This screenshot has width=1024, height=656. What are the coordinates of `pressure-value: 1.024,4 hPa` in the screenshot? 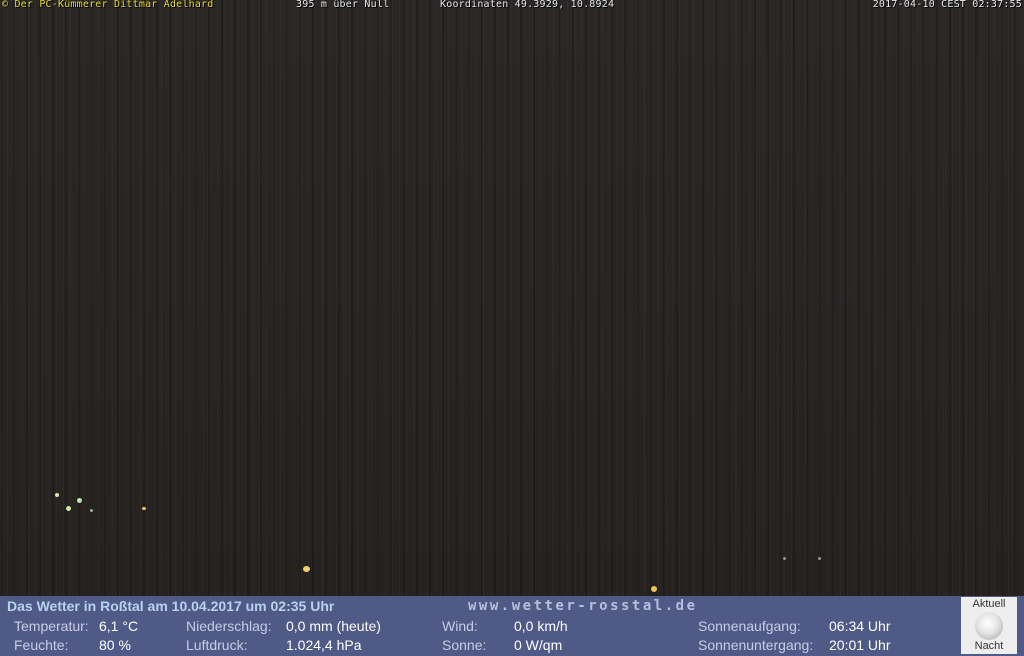 It's located at (324, 645).